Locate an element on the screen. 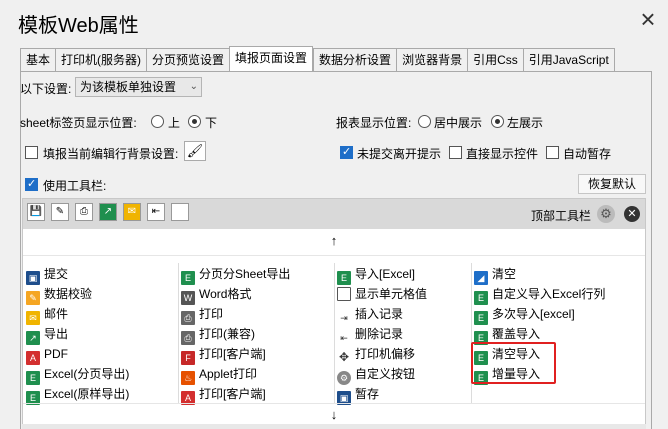 The image size is (668, 429). tab-browser-bg: 浏览器背景 is located at coordinates (432, 59).